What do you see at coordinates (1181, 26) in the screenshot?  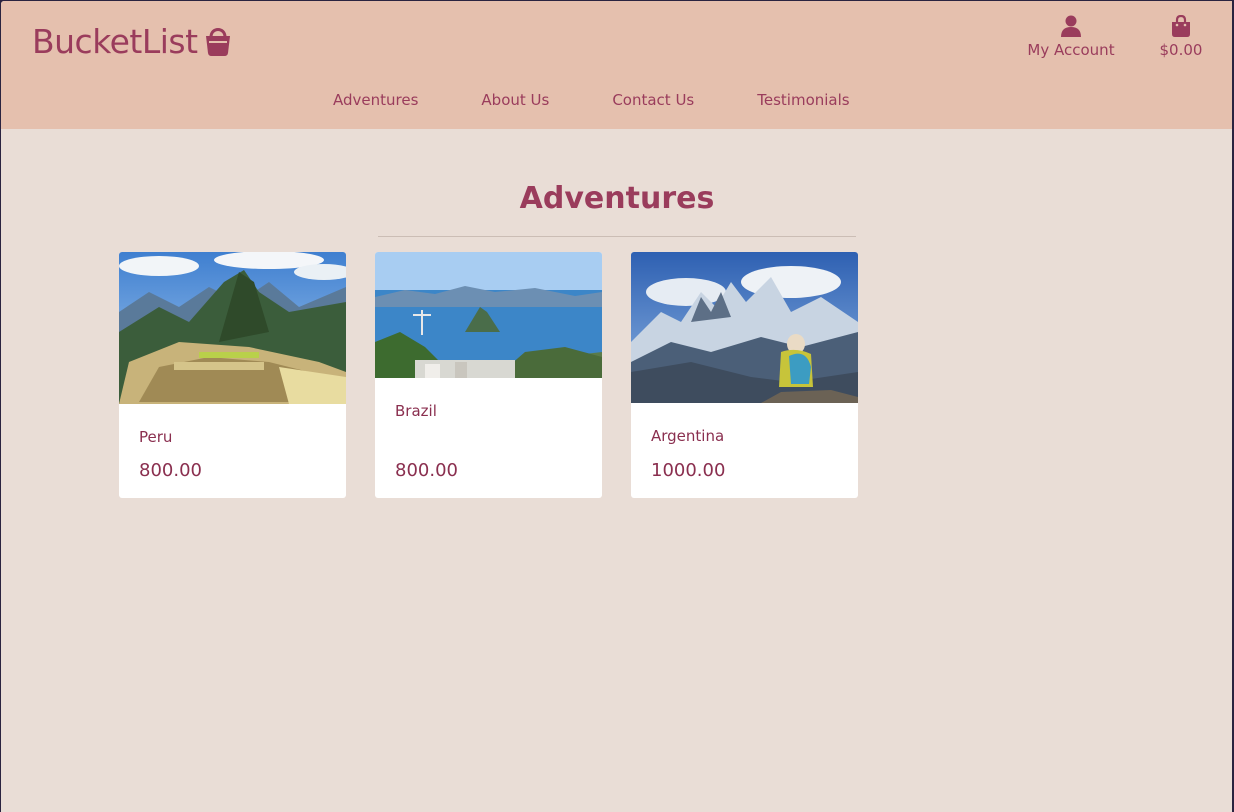 I see `shopping-bag-icon` at bounding box center [1181, 26].